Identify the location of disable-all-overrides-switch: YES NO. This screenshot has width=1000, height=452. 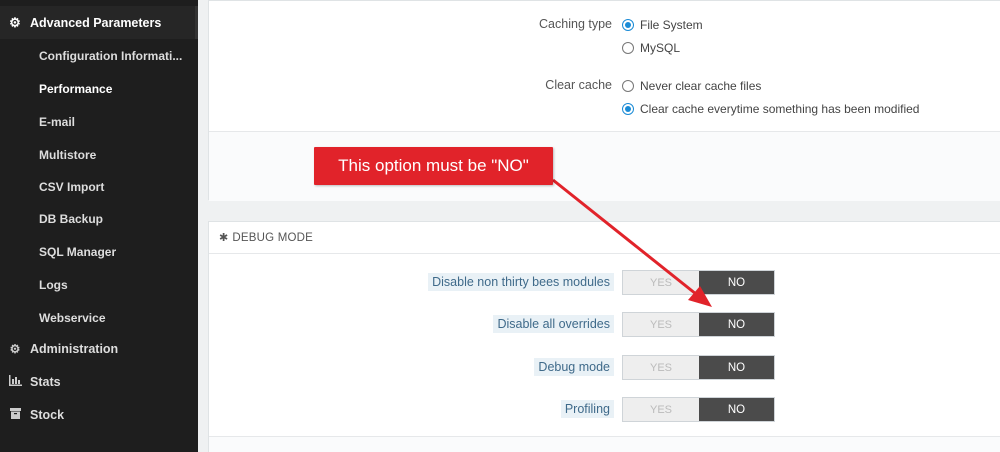
(698, 324).